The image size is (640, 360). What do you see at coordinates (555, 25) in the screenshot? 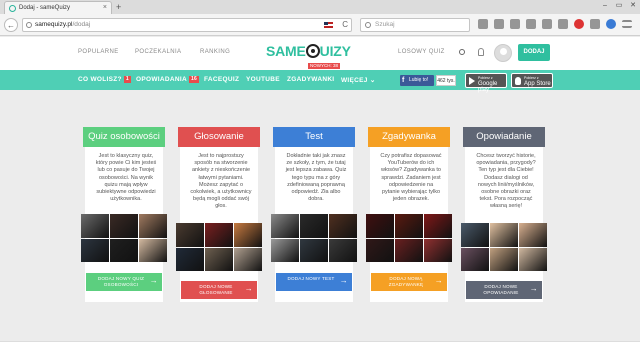
I see `toolbar-icons` at bounding box center [555, 25].